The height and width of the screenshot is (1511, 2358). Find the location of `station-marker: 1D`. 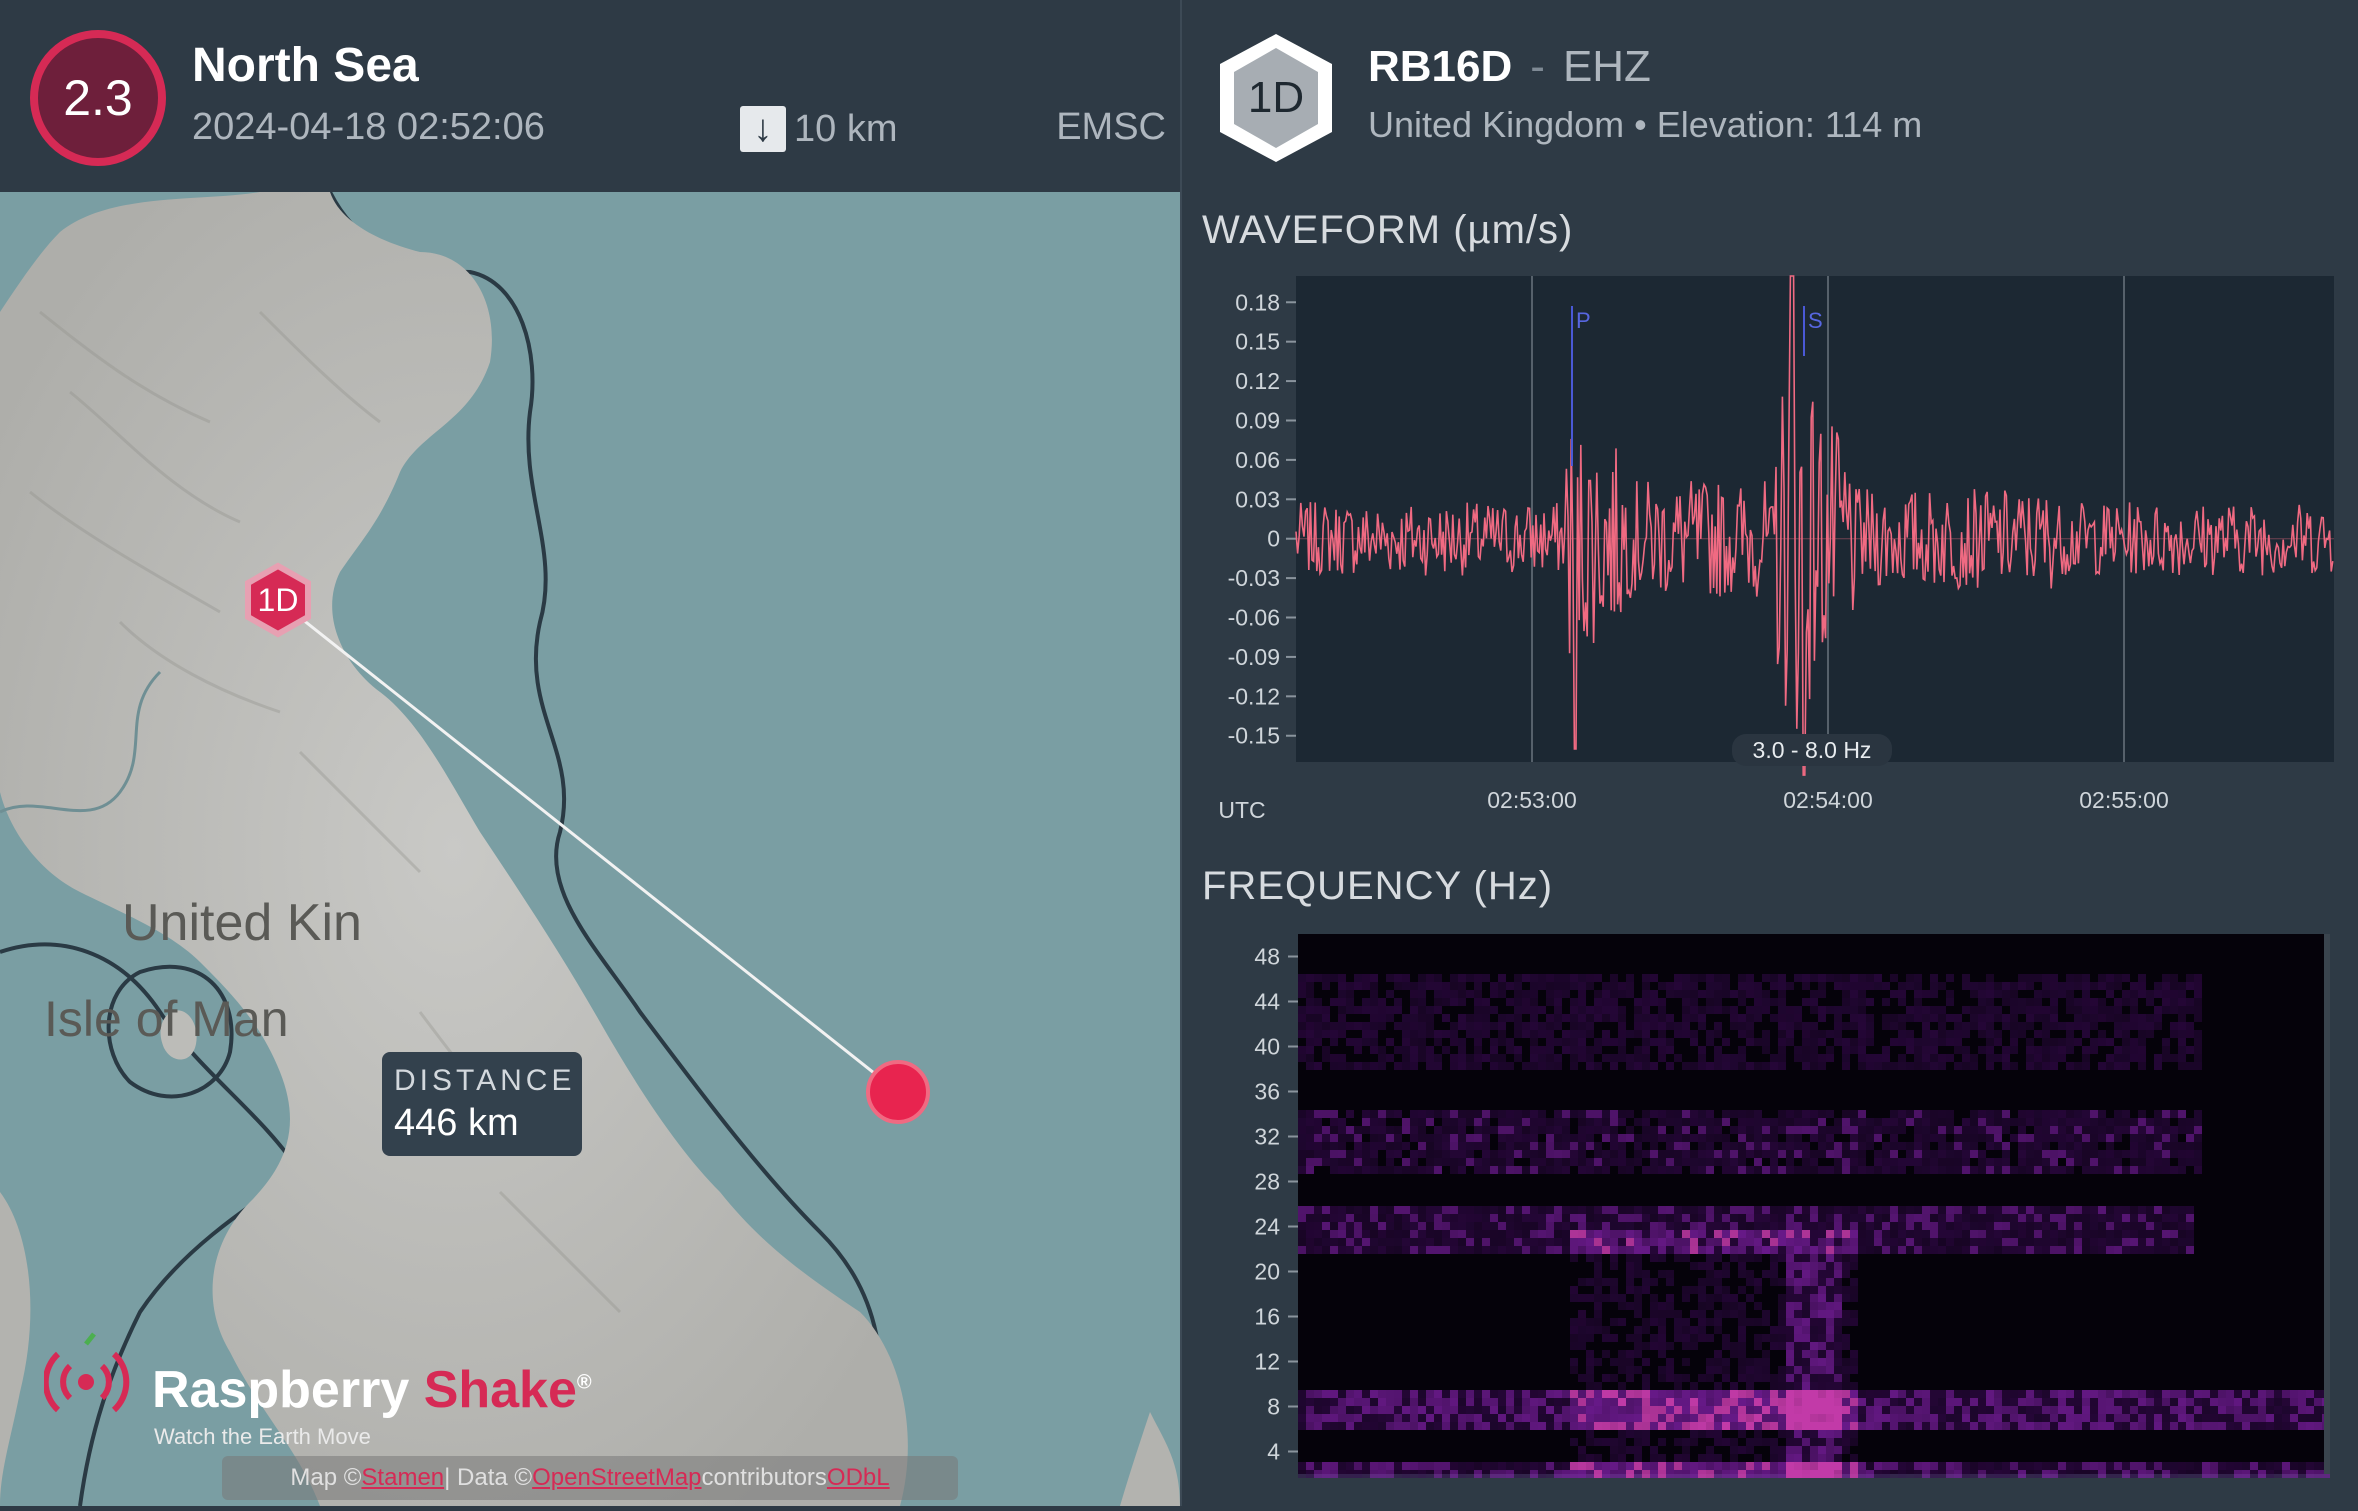

station-marker: 1D is located at coordinates (278, 600).